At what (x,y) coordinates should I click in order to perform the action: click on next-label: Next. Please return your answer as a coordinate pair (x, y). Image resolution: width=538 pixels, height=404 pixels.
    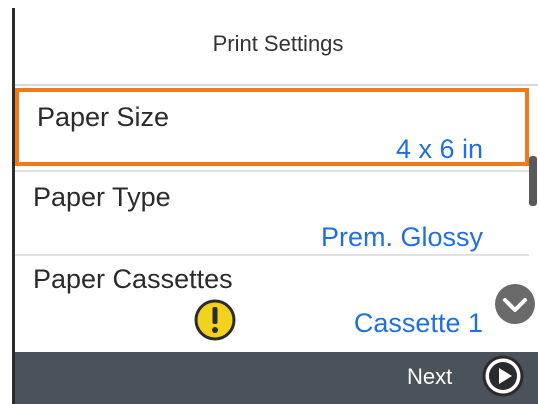
    Looking at the image, I should click on (430, 376).